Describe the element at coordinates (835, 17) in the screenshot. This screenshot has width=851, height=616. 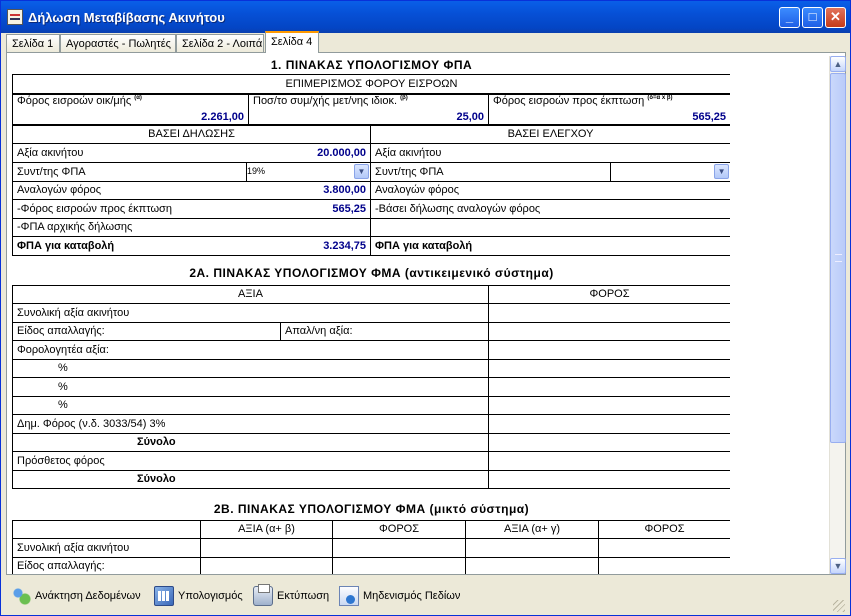
I see `close-button: ✕` at that location.